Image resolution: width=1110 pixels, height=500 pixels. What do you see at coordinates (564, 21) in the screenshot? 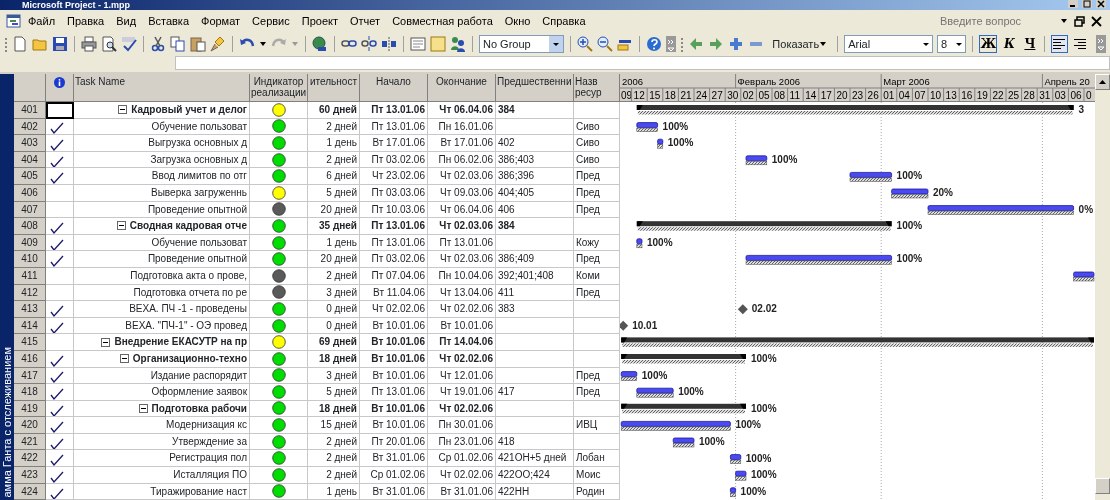
I see `menu-item: Справка` at bounding box center [564, 21].